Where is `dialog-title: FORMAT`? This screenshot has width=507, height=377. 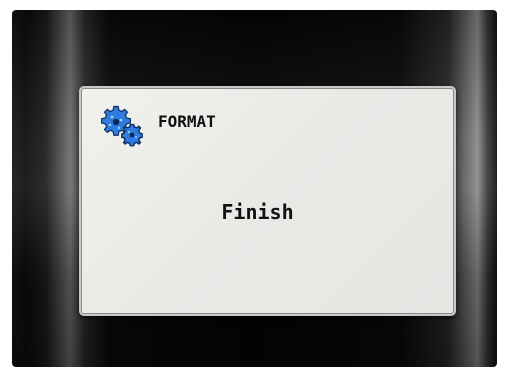 dialog-title: FORMAT is located at coordinates (187, 121).